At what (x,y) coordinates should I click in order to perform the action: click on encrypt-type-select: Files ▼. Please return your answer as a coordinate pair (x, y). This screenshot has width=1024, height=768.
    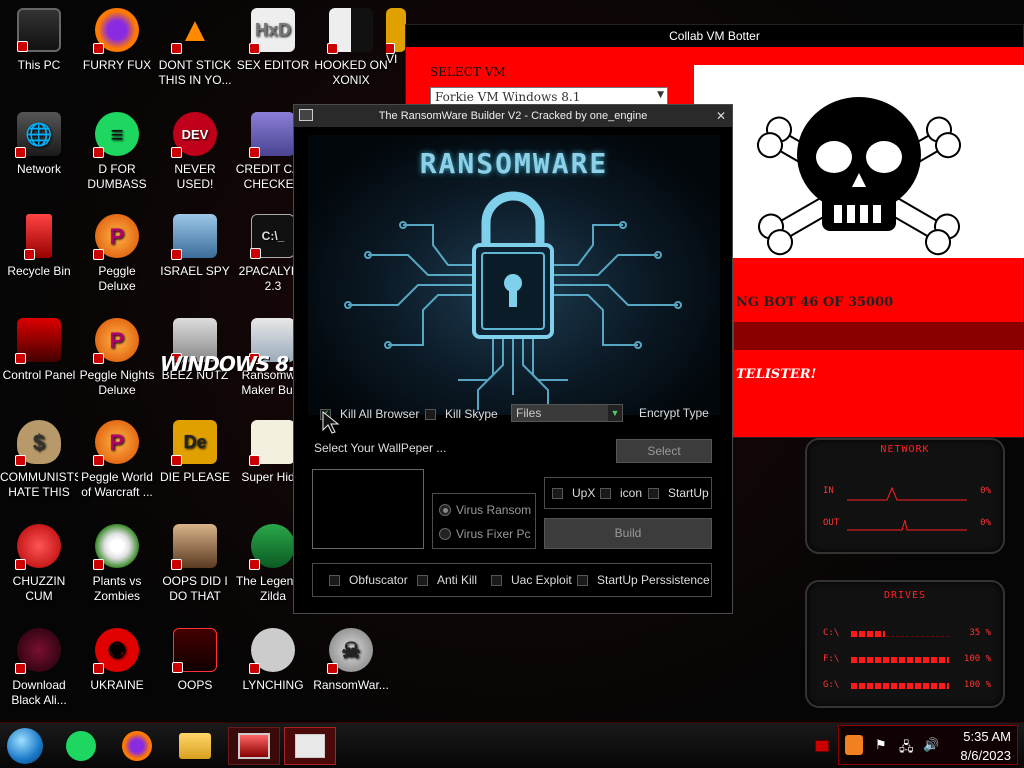
    Looking at the image, I should click on (567, 413).